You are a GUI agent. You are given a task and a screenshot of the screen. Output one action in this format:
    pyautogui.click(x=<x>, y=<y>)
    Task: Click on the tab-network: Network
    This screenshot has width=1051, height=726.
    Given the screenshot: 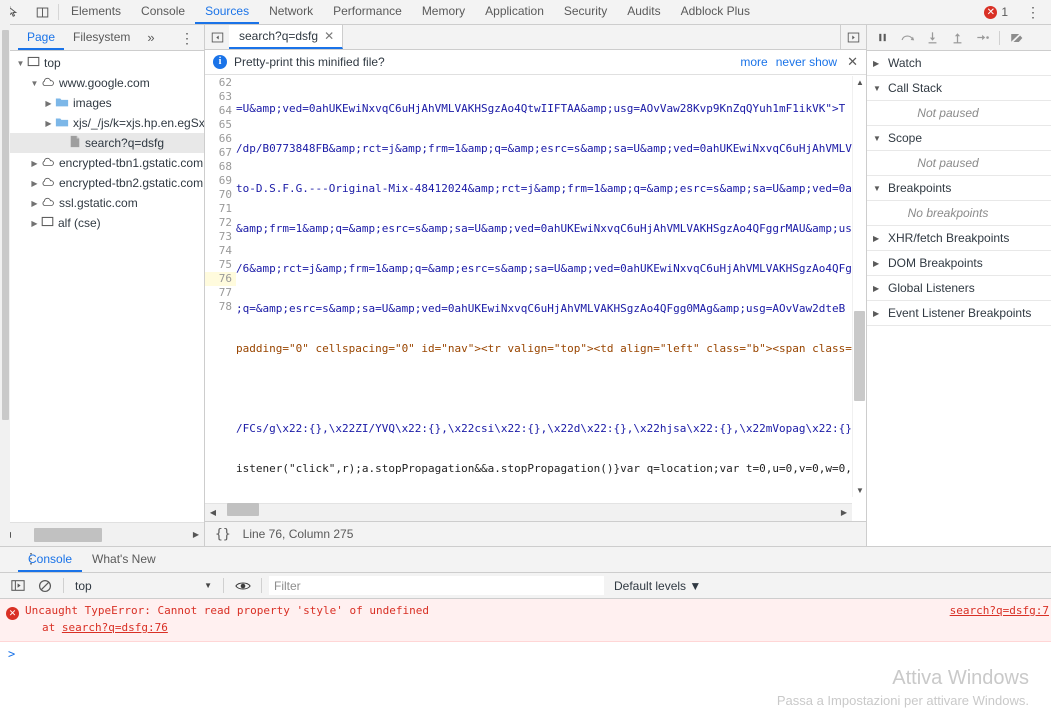 What is the action you would take?
    pyautogui.click(x=291, y=12)
    